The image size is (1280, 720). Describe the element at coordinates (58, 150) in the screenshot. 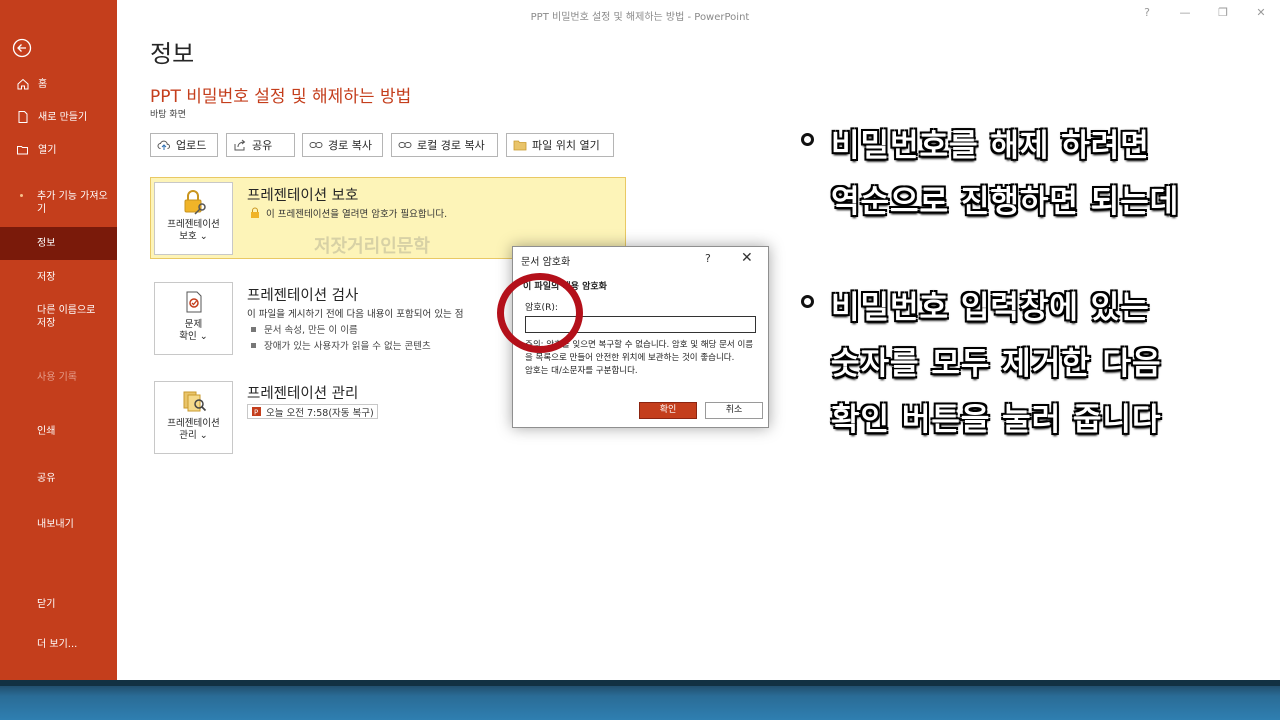

I see `sidebar-item-open: 열기` at that location.